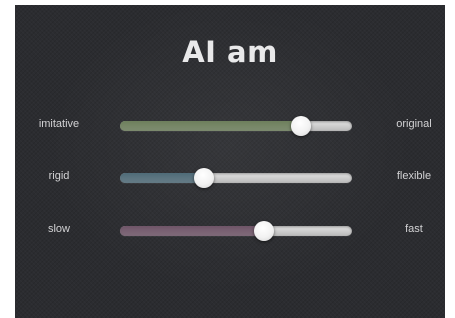  Describe the element at coordinates (414, 176) in the screenshot. I see `slider-right-label: flexible` at that location.